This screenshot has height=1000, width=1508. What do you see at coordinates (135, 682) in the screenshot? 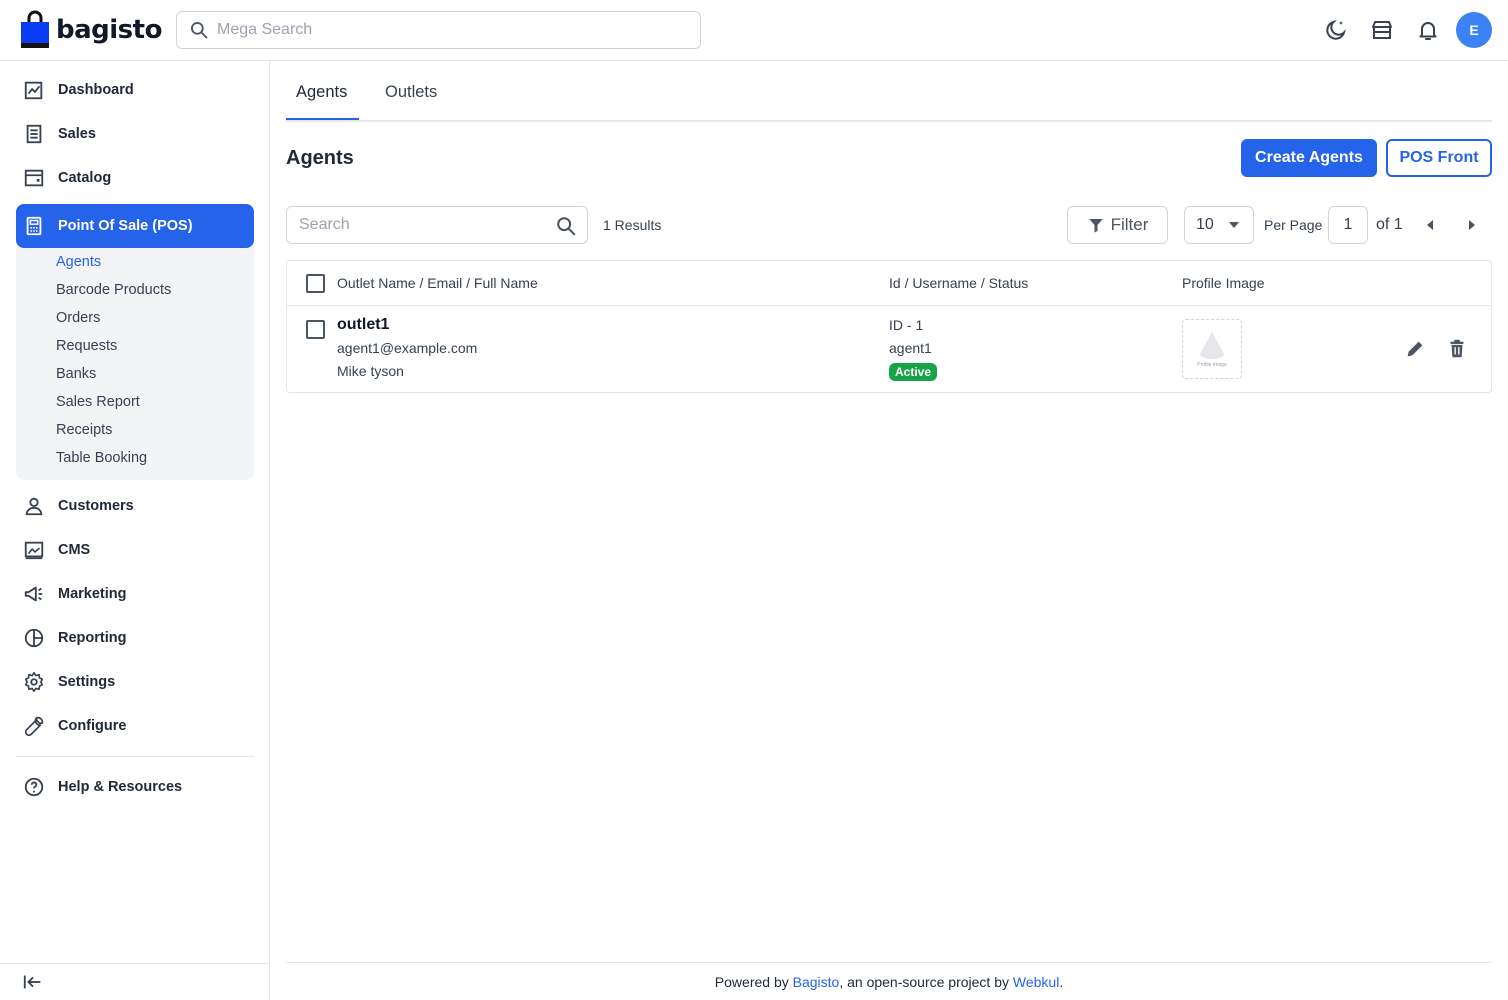
I see `sidebar-item-settings: Settings` at bounding box center [135, 682].